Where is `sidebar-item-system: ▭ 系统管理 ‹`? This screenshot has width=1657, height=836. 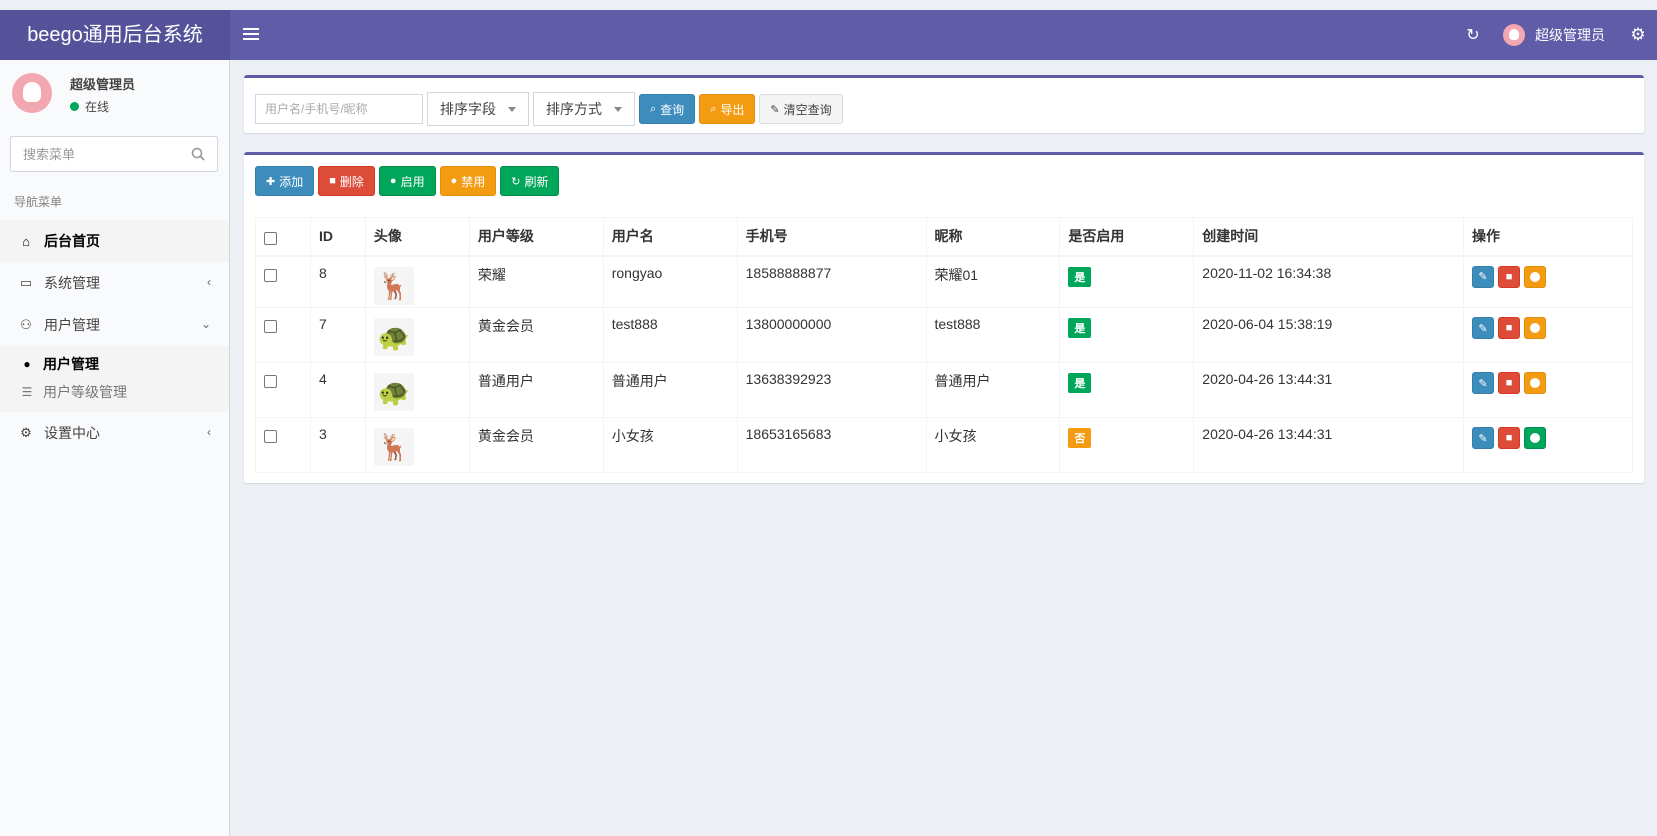
sidebar-item-system: ▭ 系统管理 ‹ is located at coordinates (114, 283).